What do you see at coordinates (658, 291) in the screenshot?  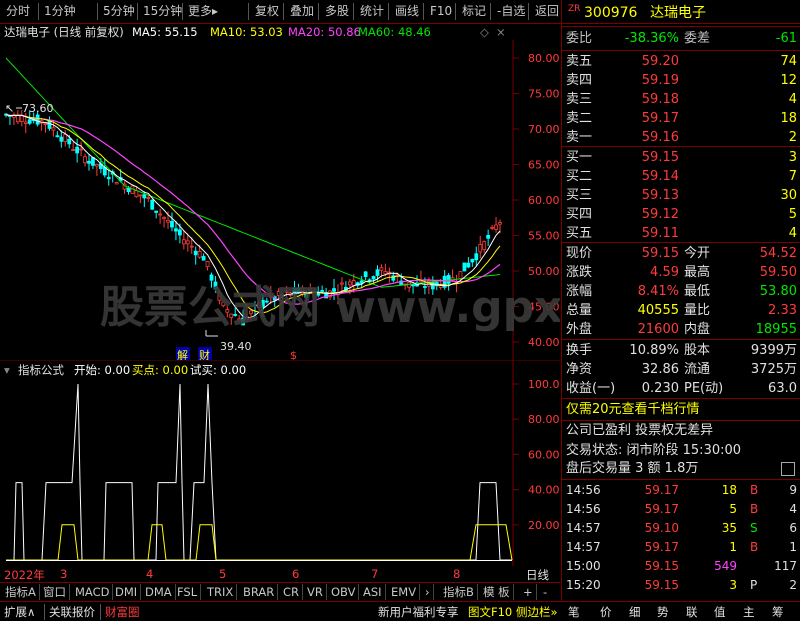 I see `quote-value: 8.41%` at bounding box center [658, 291].